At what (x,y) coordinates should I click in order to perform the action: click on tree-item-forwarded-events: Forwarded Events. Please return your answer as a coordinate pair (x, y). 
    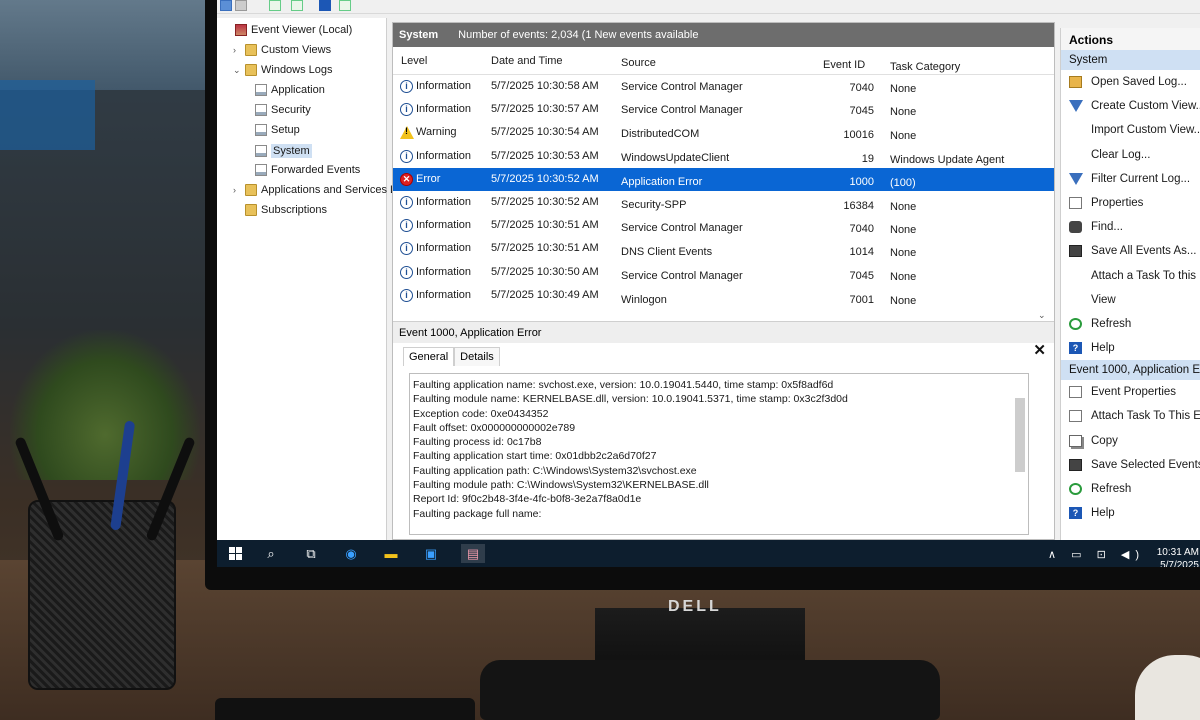
    Looking at the image, I should click on (301, 170).